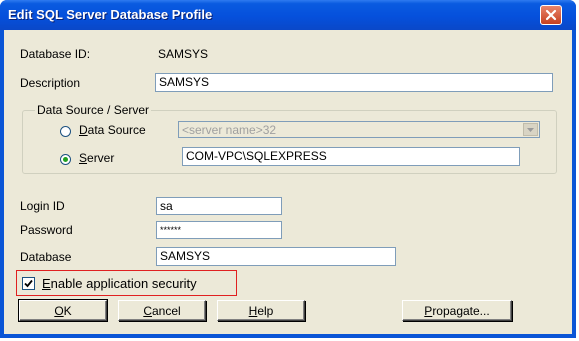 Image resolution: width=579 pixels, height=341 pixels. Describe the element at coordinates (219, 206) in the screenshot. I see `login-id-input: sa` at that location.